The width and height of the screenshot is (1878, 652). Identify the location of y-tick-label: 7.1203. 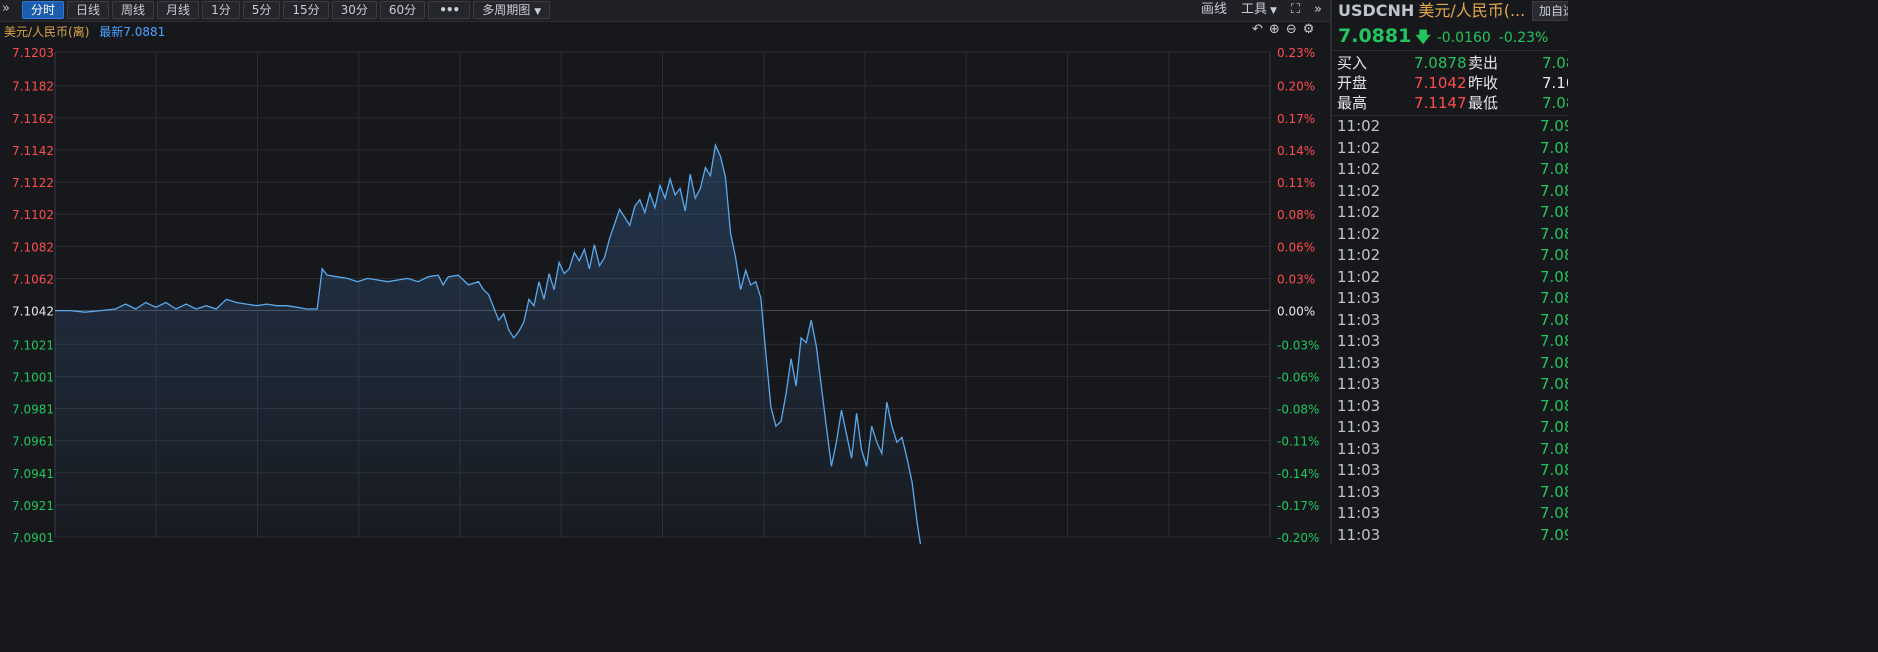
(33, 53).